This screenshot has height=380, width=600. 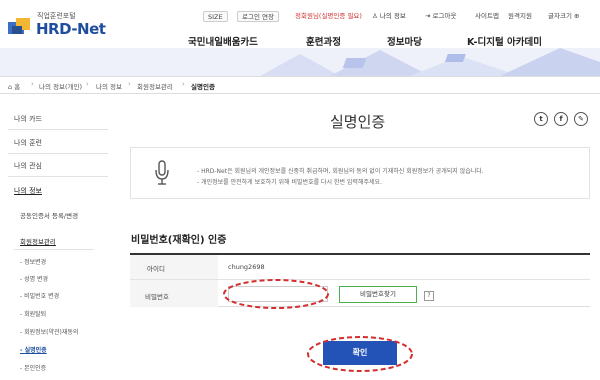 I want to click on confirm-highlight-ellipse, so click(x=360, y=354).